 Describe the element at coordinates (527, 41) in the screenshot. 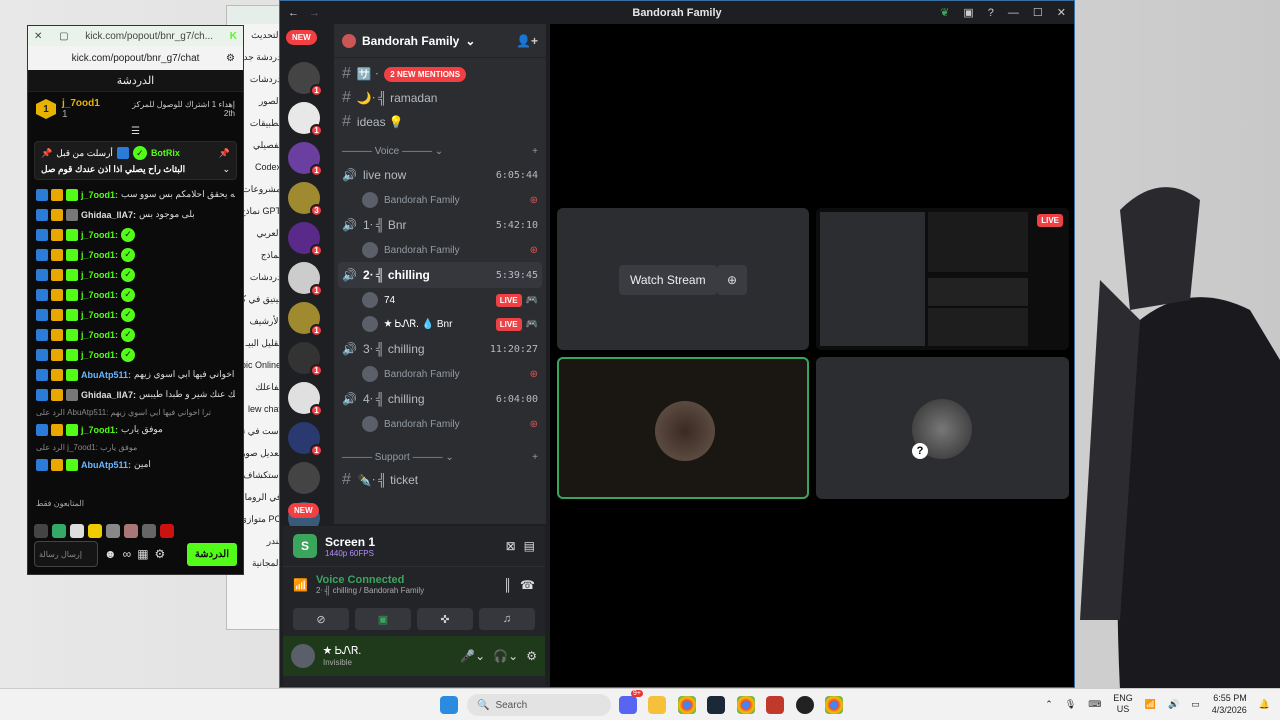

I see `add-member-icon: 👤+` at that location.